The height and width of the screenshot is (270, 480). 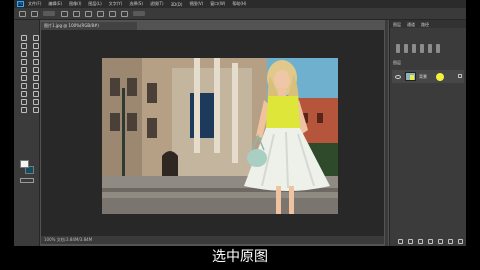 What do you see at coordinates (23, 69) in the screenshot?
I see `clone-stamp-icon` at bounding box center [23, 69].